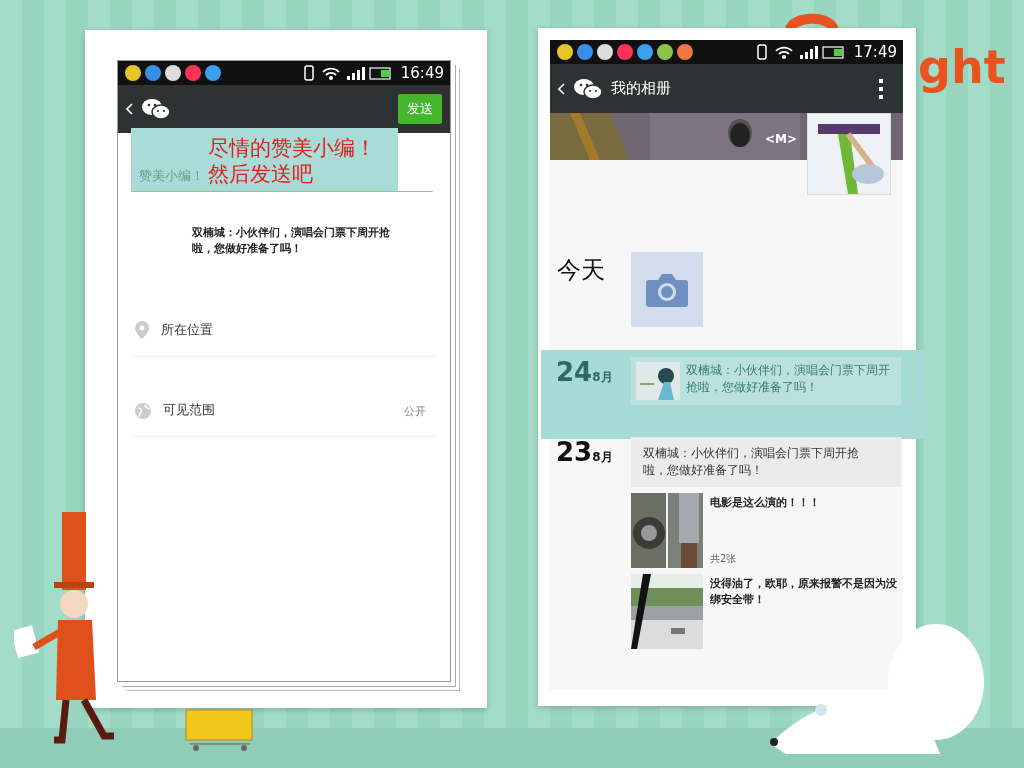 This screenshot has width=1024, height=768. Describe the element at coordinates (804, 592) in the screenshot. I see `post-caption: 没得油了，欧耶，原来报警不是因为没绑安全带！` at that location.